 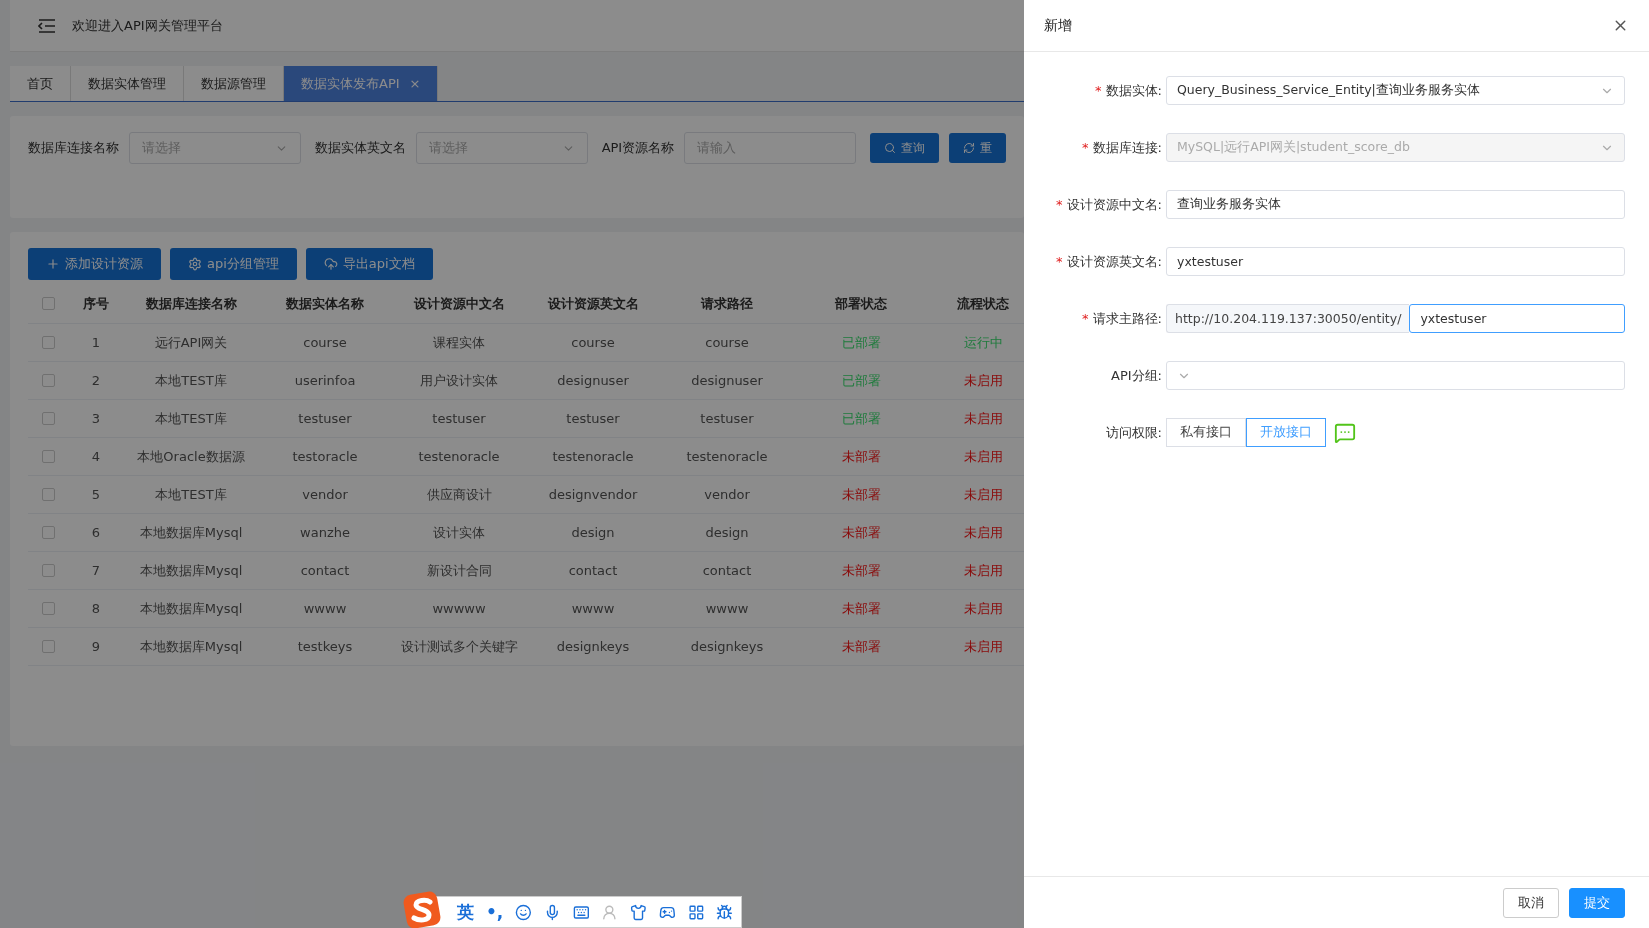 What do you see at coordinates (96, 533) in the screenshot?
I see `table-cell: 6` at bounding box center [96, 533].